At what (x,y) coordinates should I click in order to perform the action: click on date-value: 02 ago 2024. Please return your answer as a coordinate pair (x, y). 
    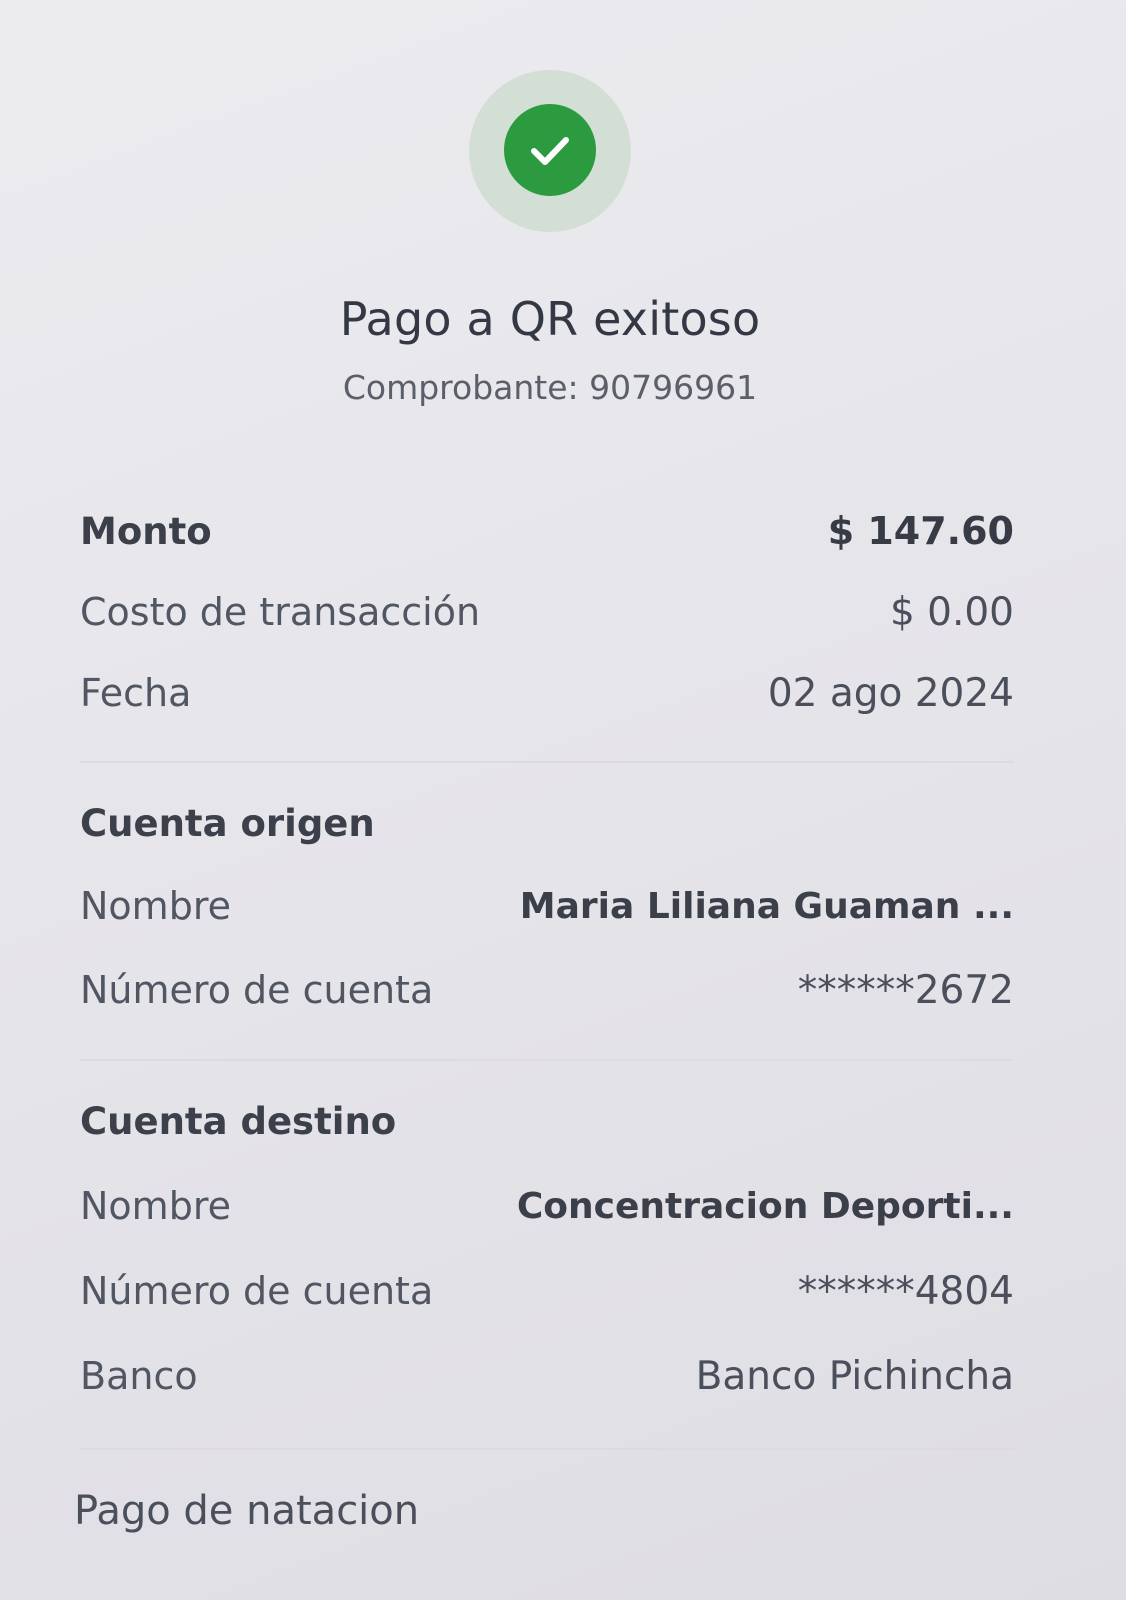
    Looking at the image, I should click on (890, 693).